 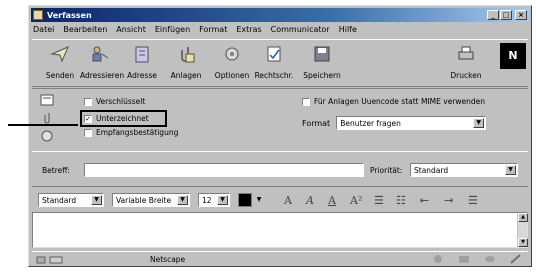 I want to click on mailbox-icon, so click(x=464, y=259).